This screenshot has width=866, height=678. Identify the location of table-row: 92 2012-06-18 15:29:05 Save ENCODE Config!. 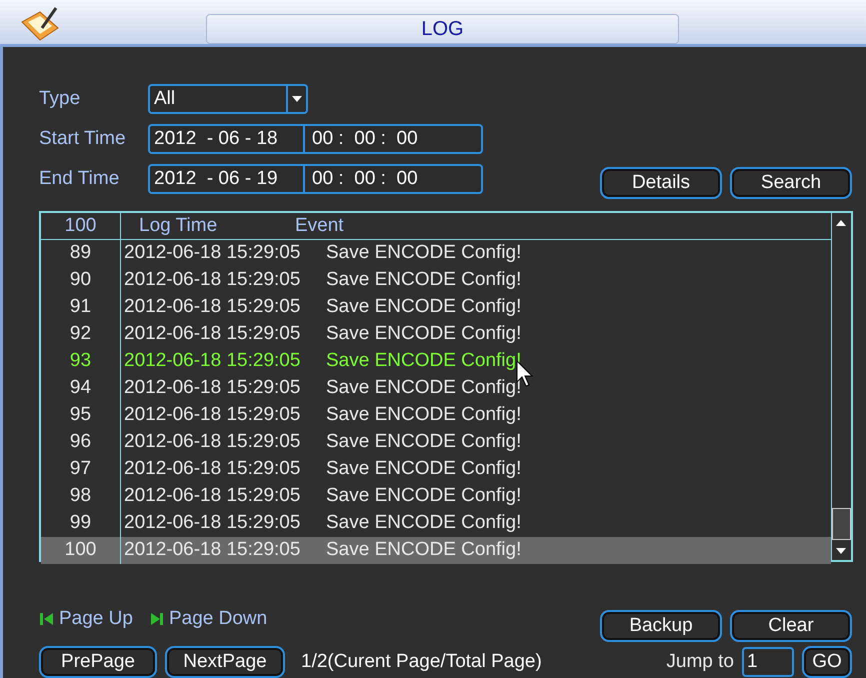
(436, 334).